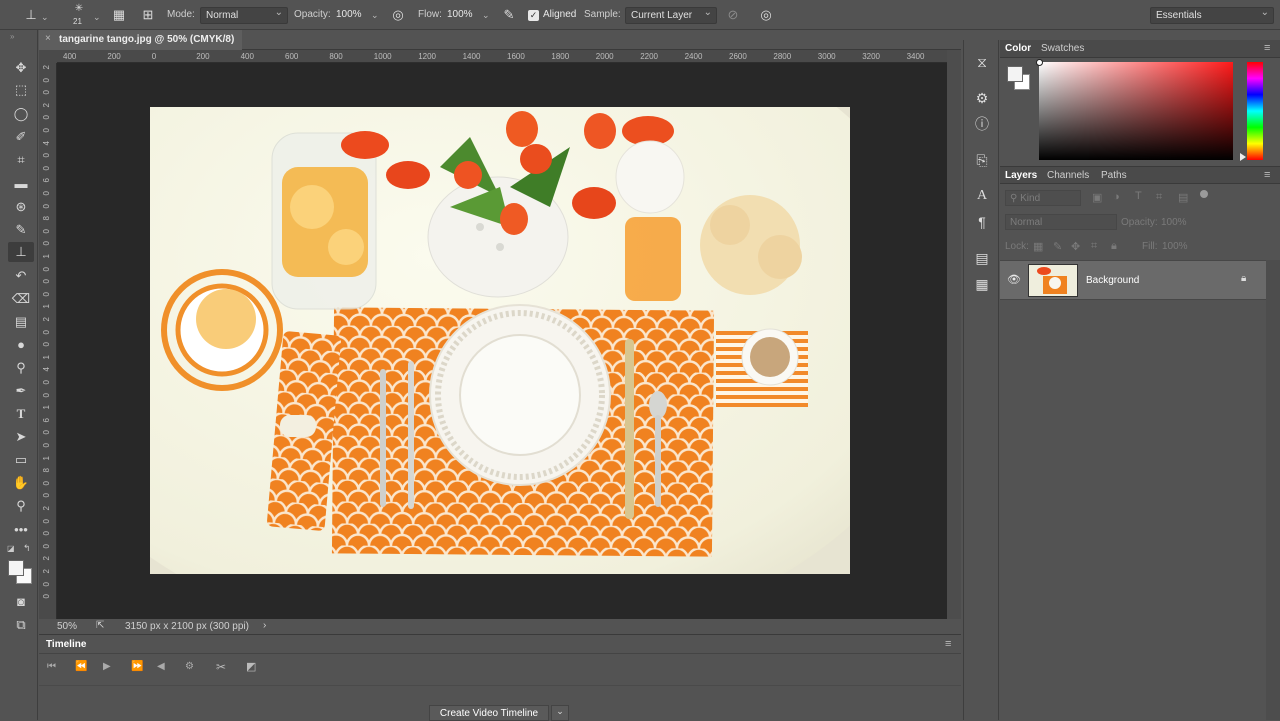  What do you see at coordinates (1174, 222) in the screenshot?
I see `layer-opacity-value: 100%` at bounding box center [1174, 222].